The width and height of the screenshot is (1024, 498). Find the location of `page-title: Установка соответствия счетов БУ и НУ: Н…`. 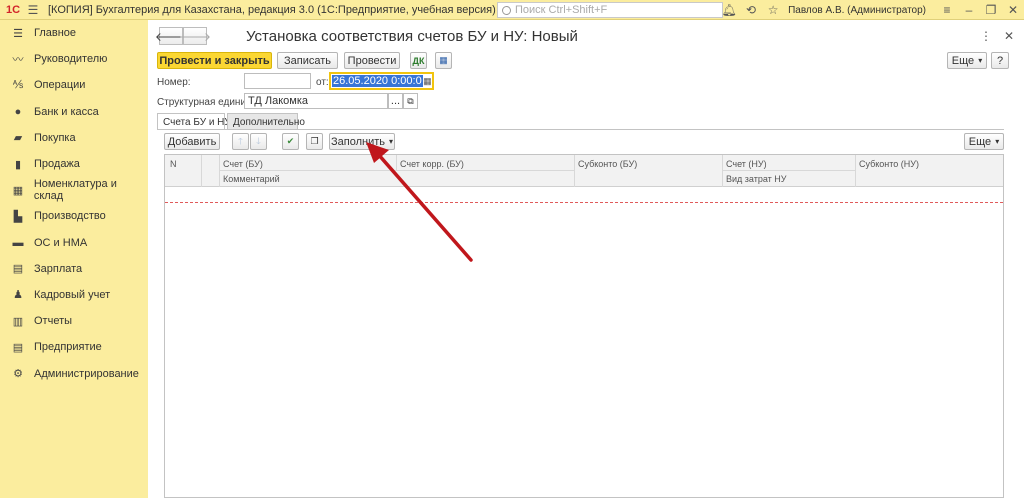

page-title: Установка соответствия счетов БУ и НУ: Н… is located at coordinates (412, 36).